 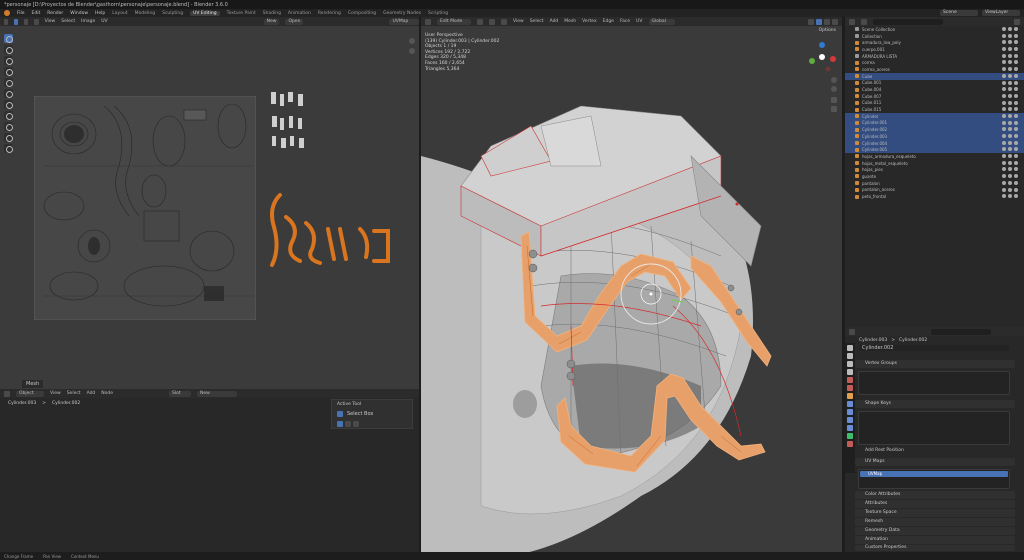 I want to click on tool-annotate-icon, so click(x=8, y=104).